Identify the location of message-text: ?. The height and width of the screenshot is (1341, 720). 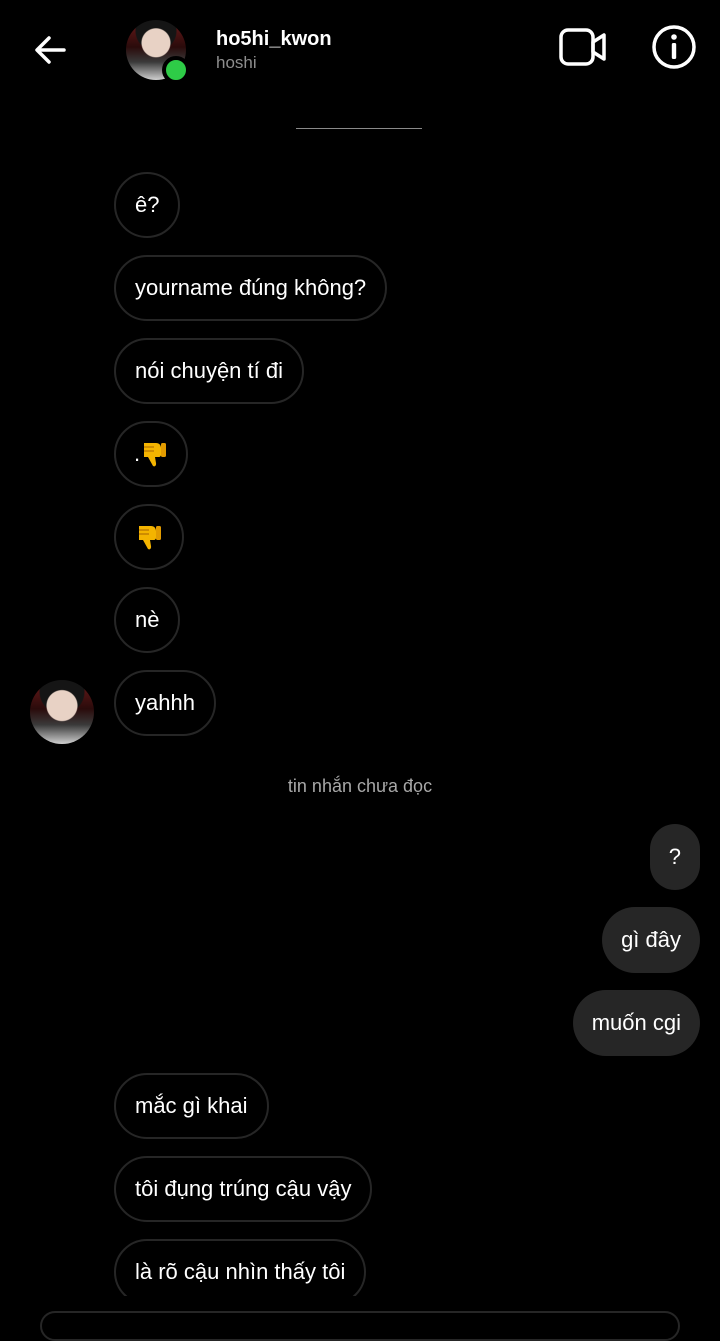
(674, 856).